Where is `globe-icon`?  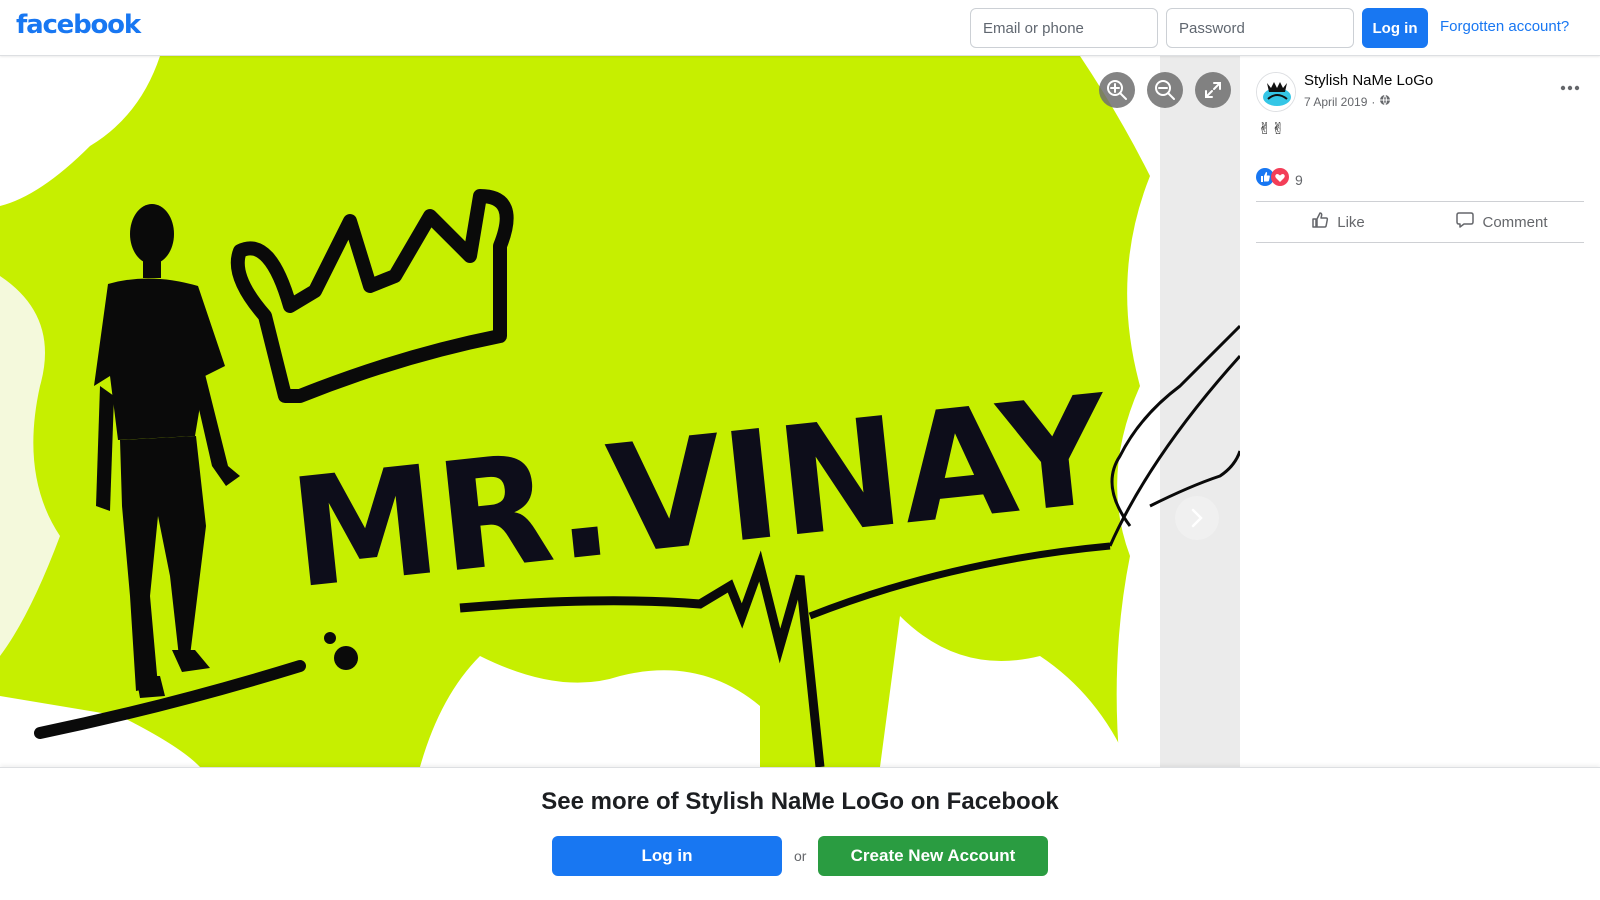
globe-icon is located at coordinates (1385, 101).